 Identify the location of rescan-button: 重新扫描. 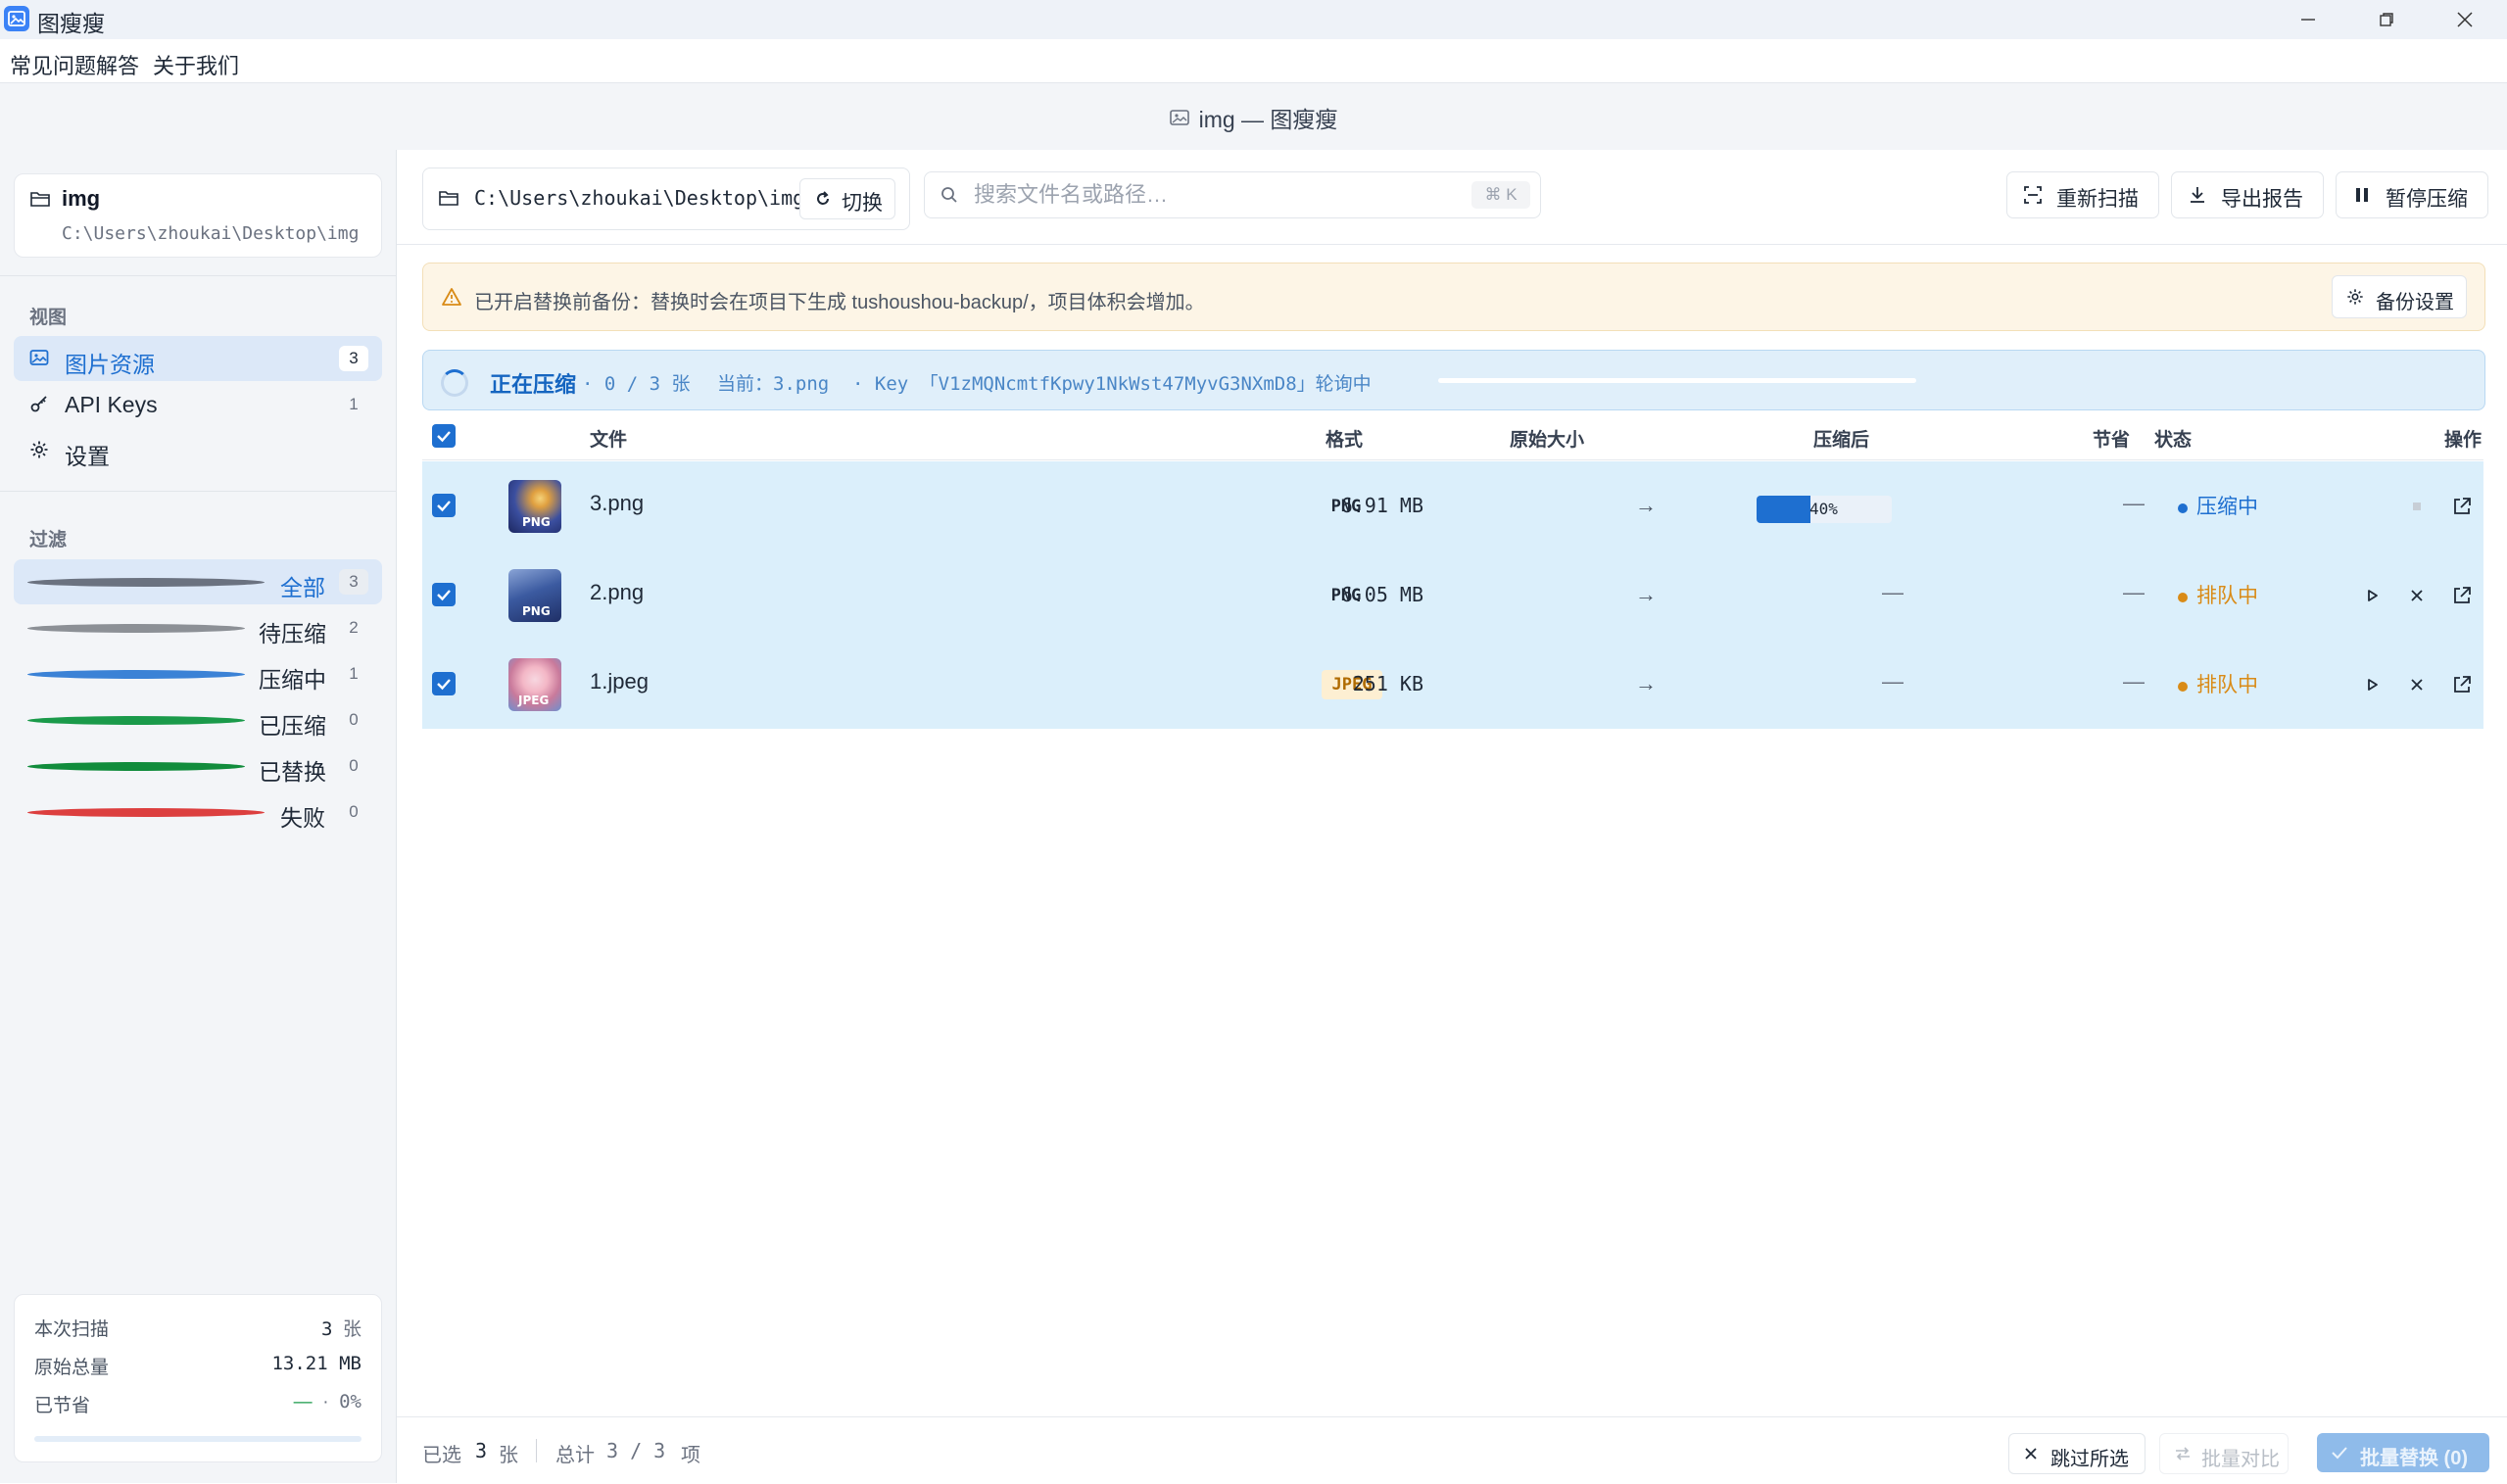
(2082, 194).